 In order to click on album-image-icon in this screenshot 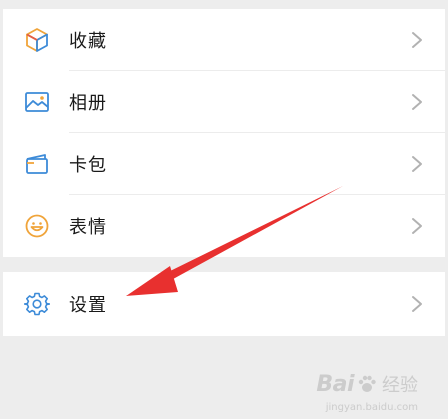, I will do `click(37, 102)`.